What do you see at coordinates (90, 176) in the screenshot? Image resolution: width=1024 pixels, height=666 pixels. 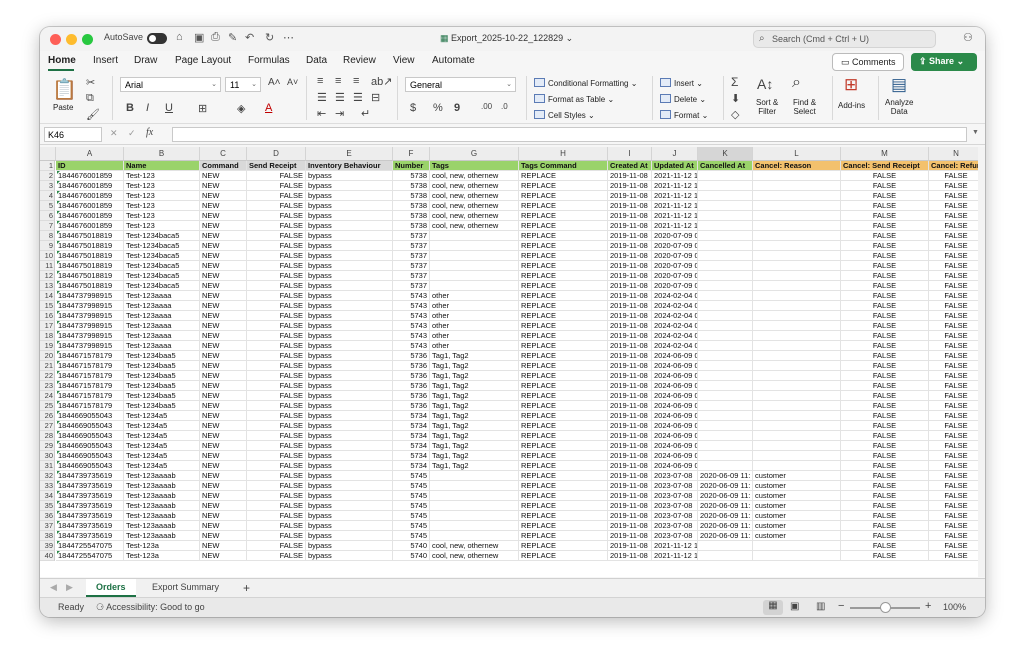 I see `table-cell: 1844676001859` at bounding box center [90, 176].